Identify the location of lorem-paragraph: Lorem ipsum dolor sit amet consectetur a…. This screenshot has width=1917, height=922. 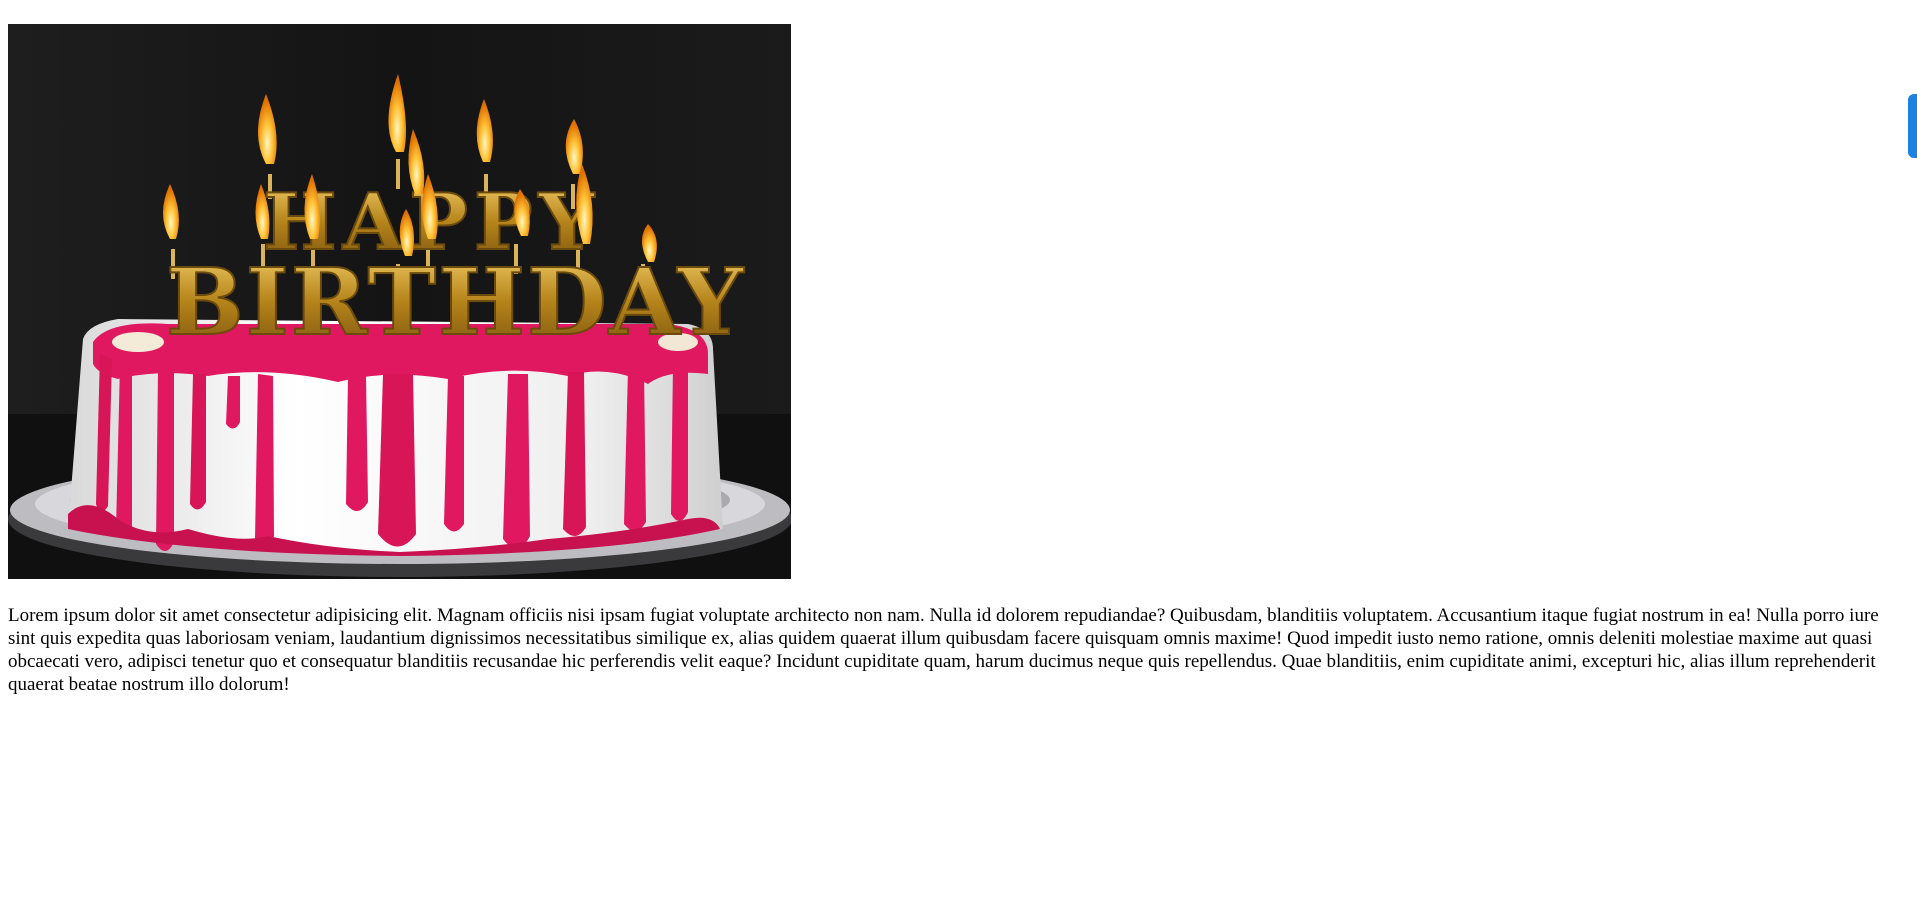
(943, 650).